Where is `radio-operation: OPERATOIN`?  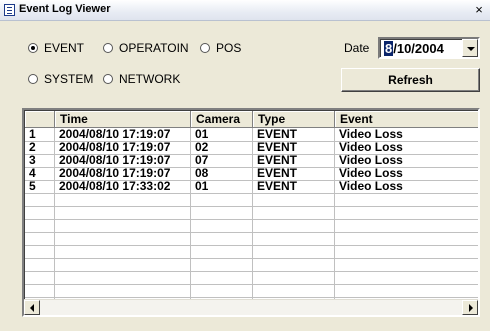 radio-operation: OPERATOIN is located at coordinates (146, 48).